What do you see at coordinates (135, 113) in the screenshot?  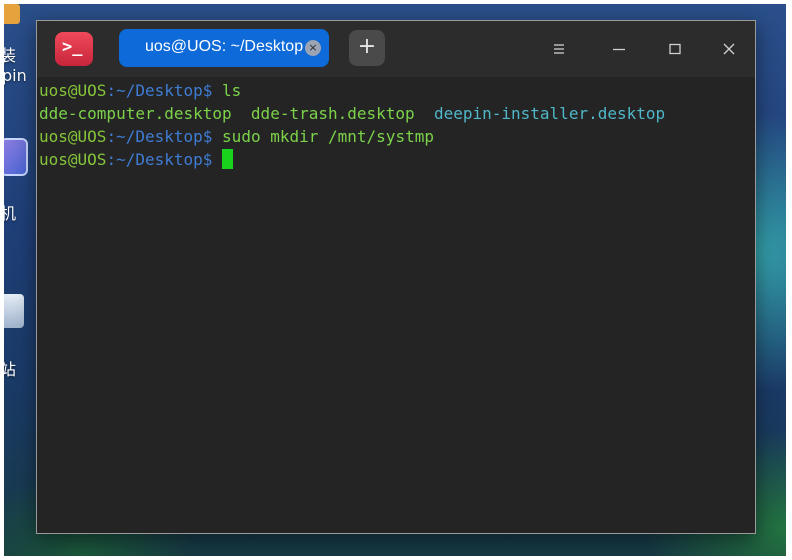 I see `ls-output-file: dde-computer.desktop` at bounding box center [135, 113].